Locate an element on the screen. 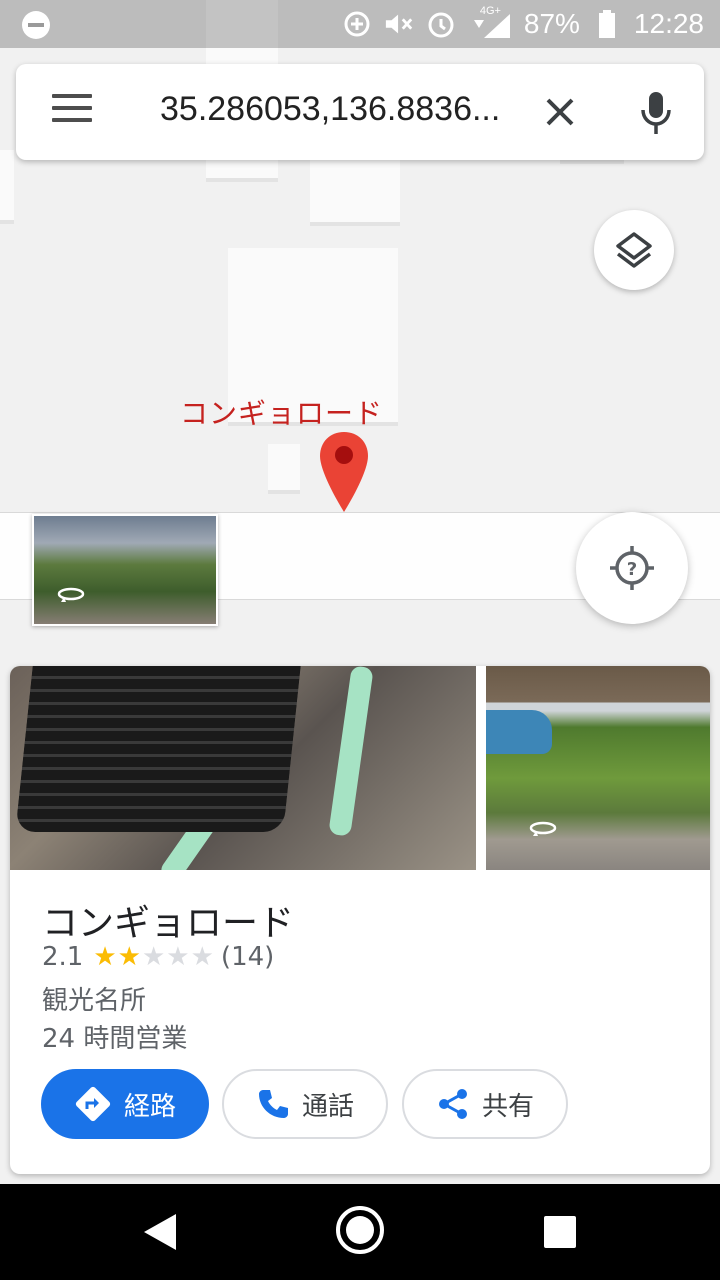 Image resolution: width=720 pixels, height=1280 pixels. directions-button: 経路 is located at coordinates (125, 1104).